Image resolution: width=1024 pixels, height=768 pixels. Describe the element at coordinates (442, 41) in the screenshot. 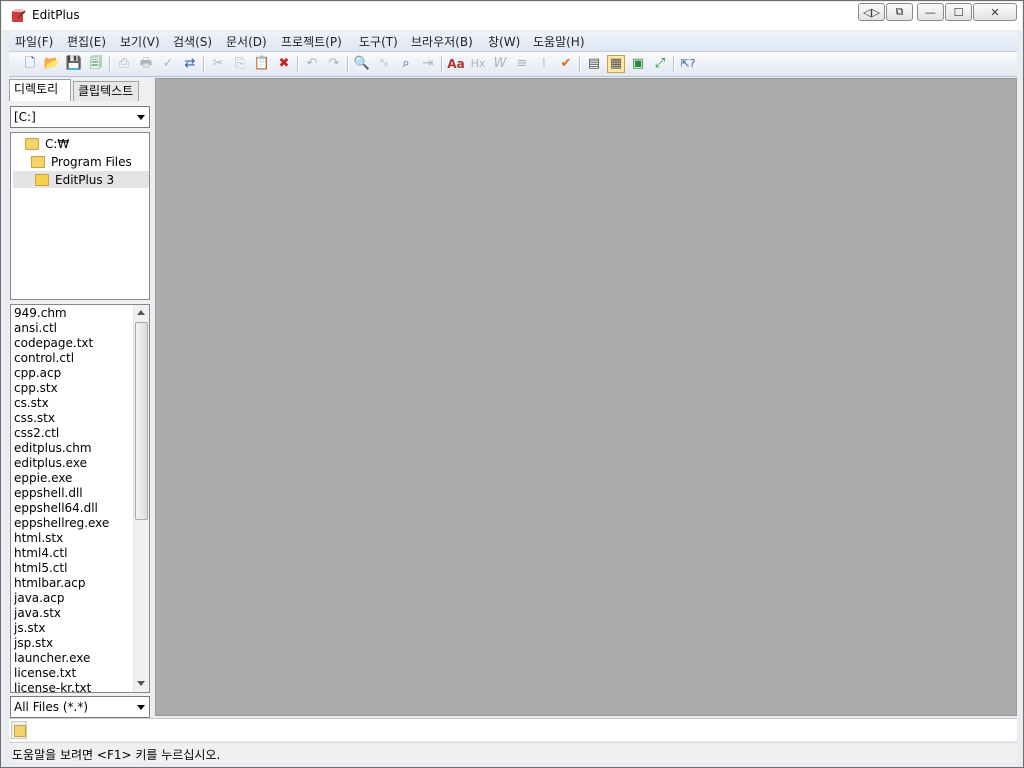

I see `menu-browser: 브라우저(B)` at that location.